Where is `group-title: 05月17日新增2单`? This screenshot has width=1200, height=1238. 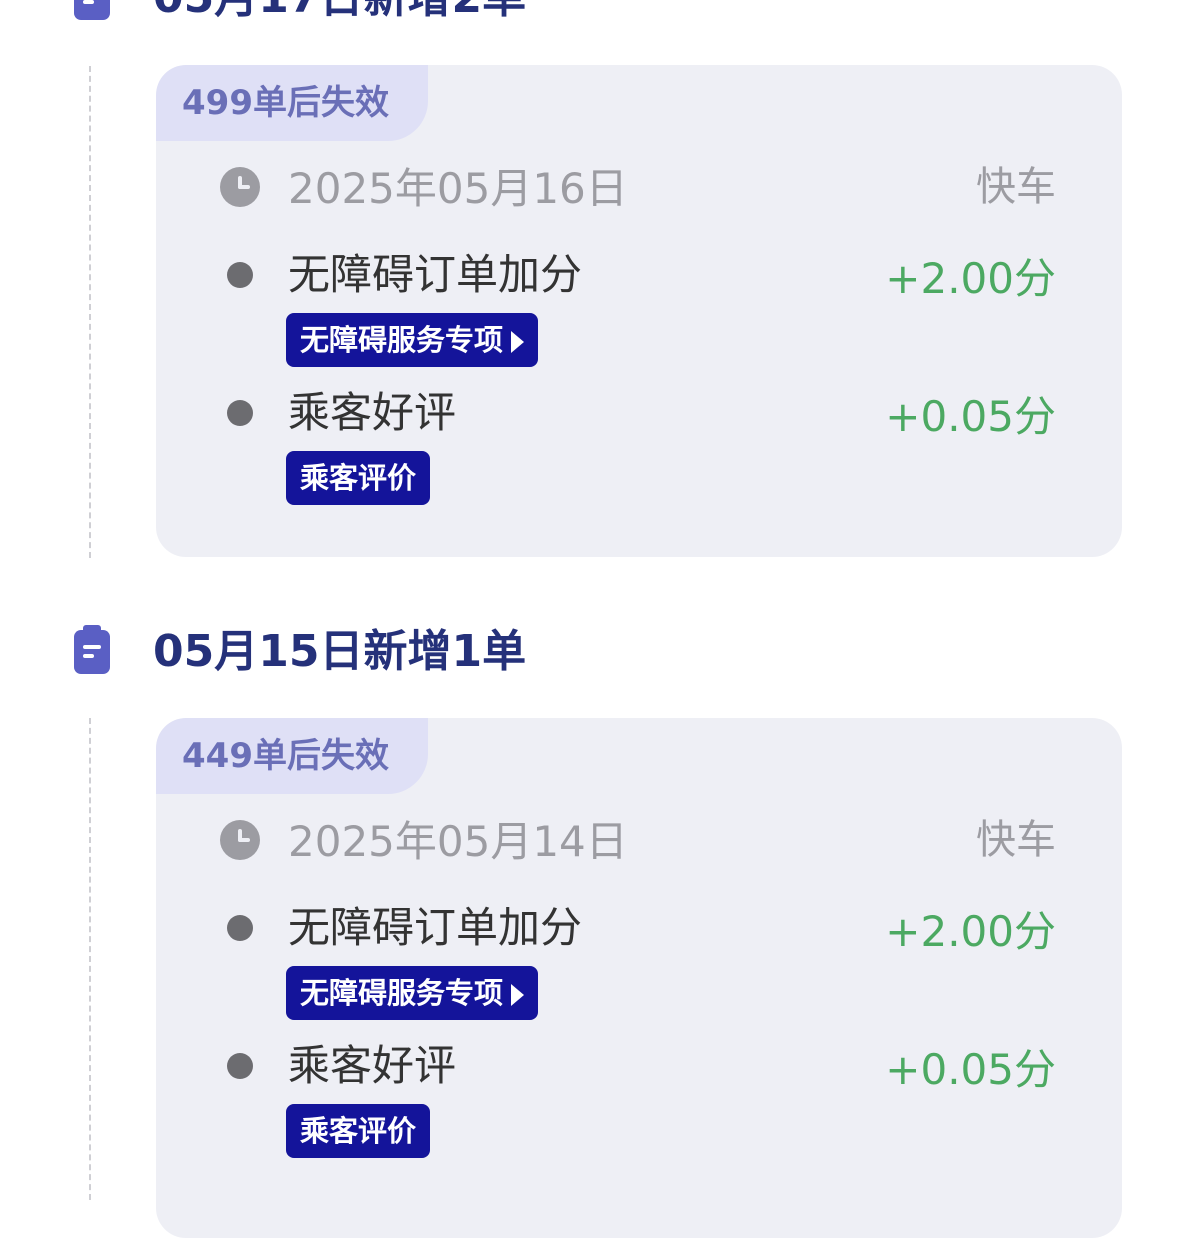
group-title: 05月17日新增2单 is located at coordinates (339, 14).